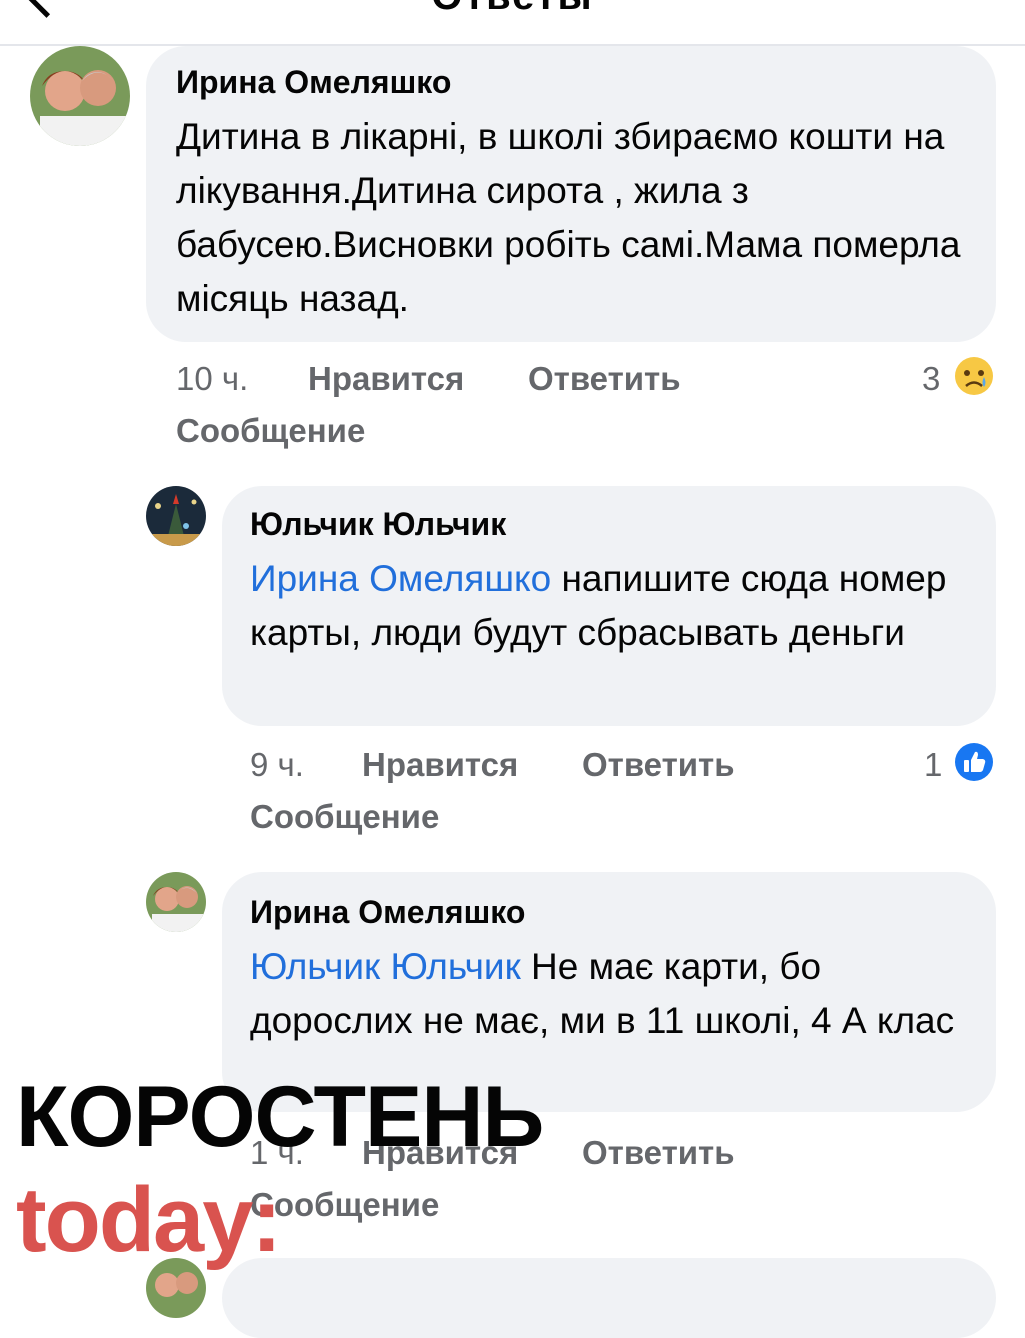 This screenshot has height=1338, width=1025. Describe the element at coordinates (385, 966) in the screenshot. I see `mention-link: Юльчик Юльчик` at that location.